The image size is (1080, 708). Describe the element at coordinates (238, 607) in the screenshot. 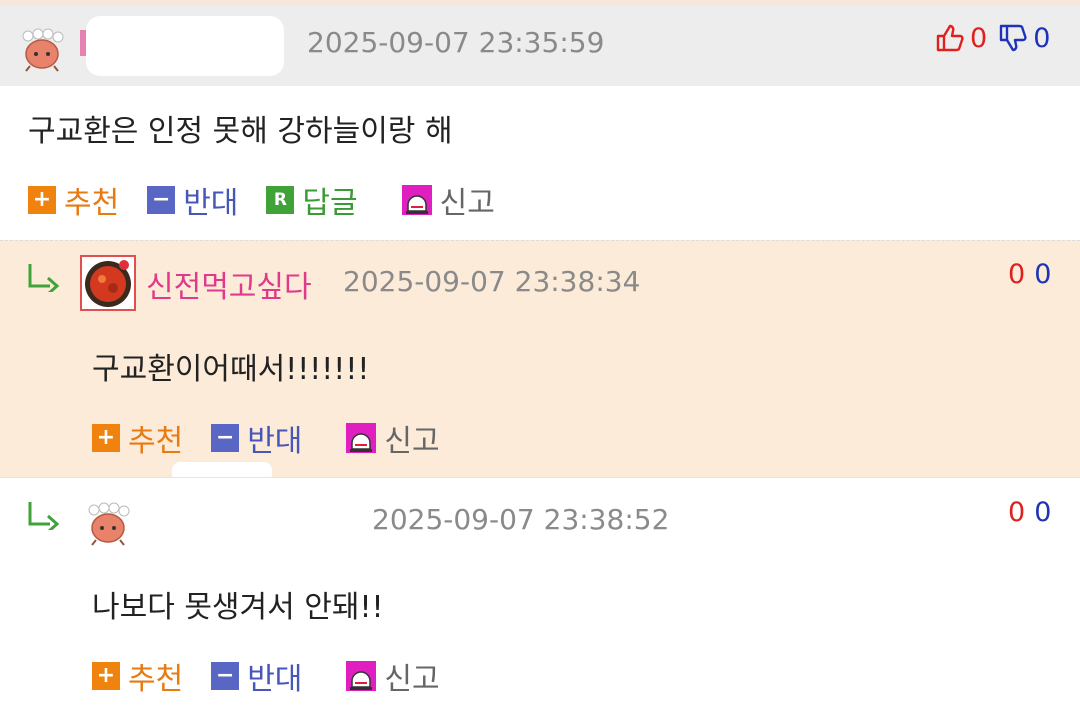

I see `reply-text: 나보다 못생겨서 안돼!!` at that location.